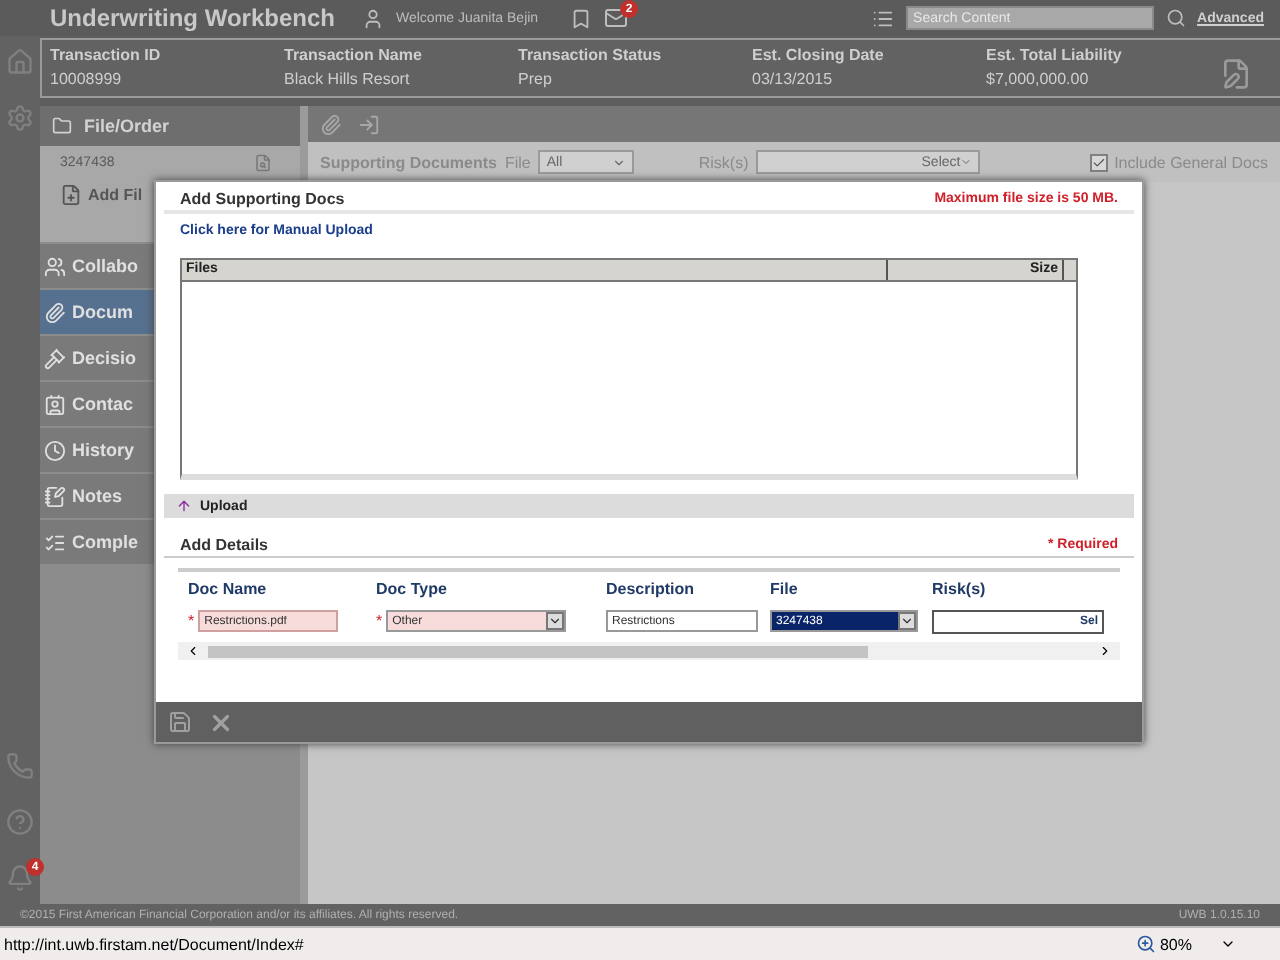 The height and width of the screenshot is (960, 1280). What do you see at coordinates (193, 651) in the screenshot?
I see `scroll-left-icon` at bounding box center [193, 651].